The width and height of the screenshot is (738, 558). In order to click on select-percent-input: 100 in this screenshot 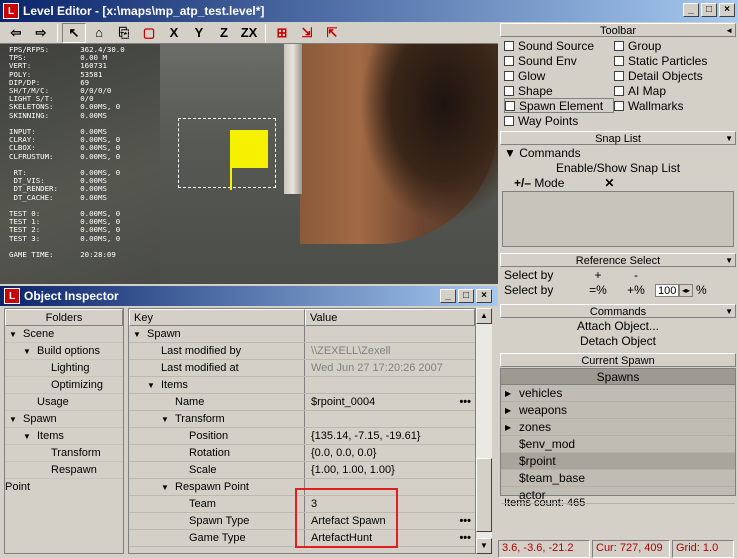, I will do `click(667, 290)`.